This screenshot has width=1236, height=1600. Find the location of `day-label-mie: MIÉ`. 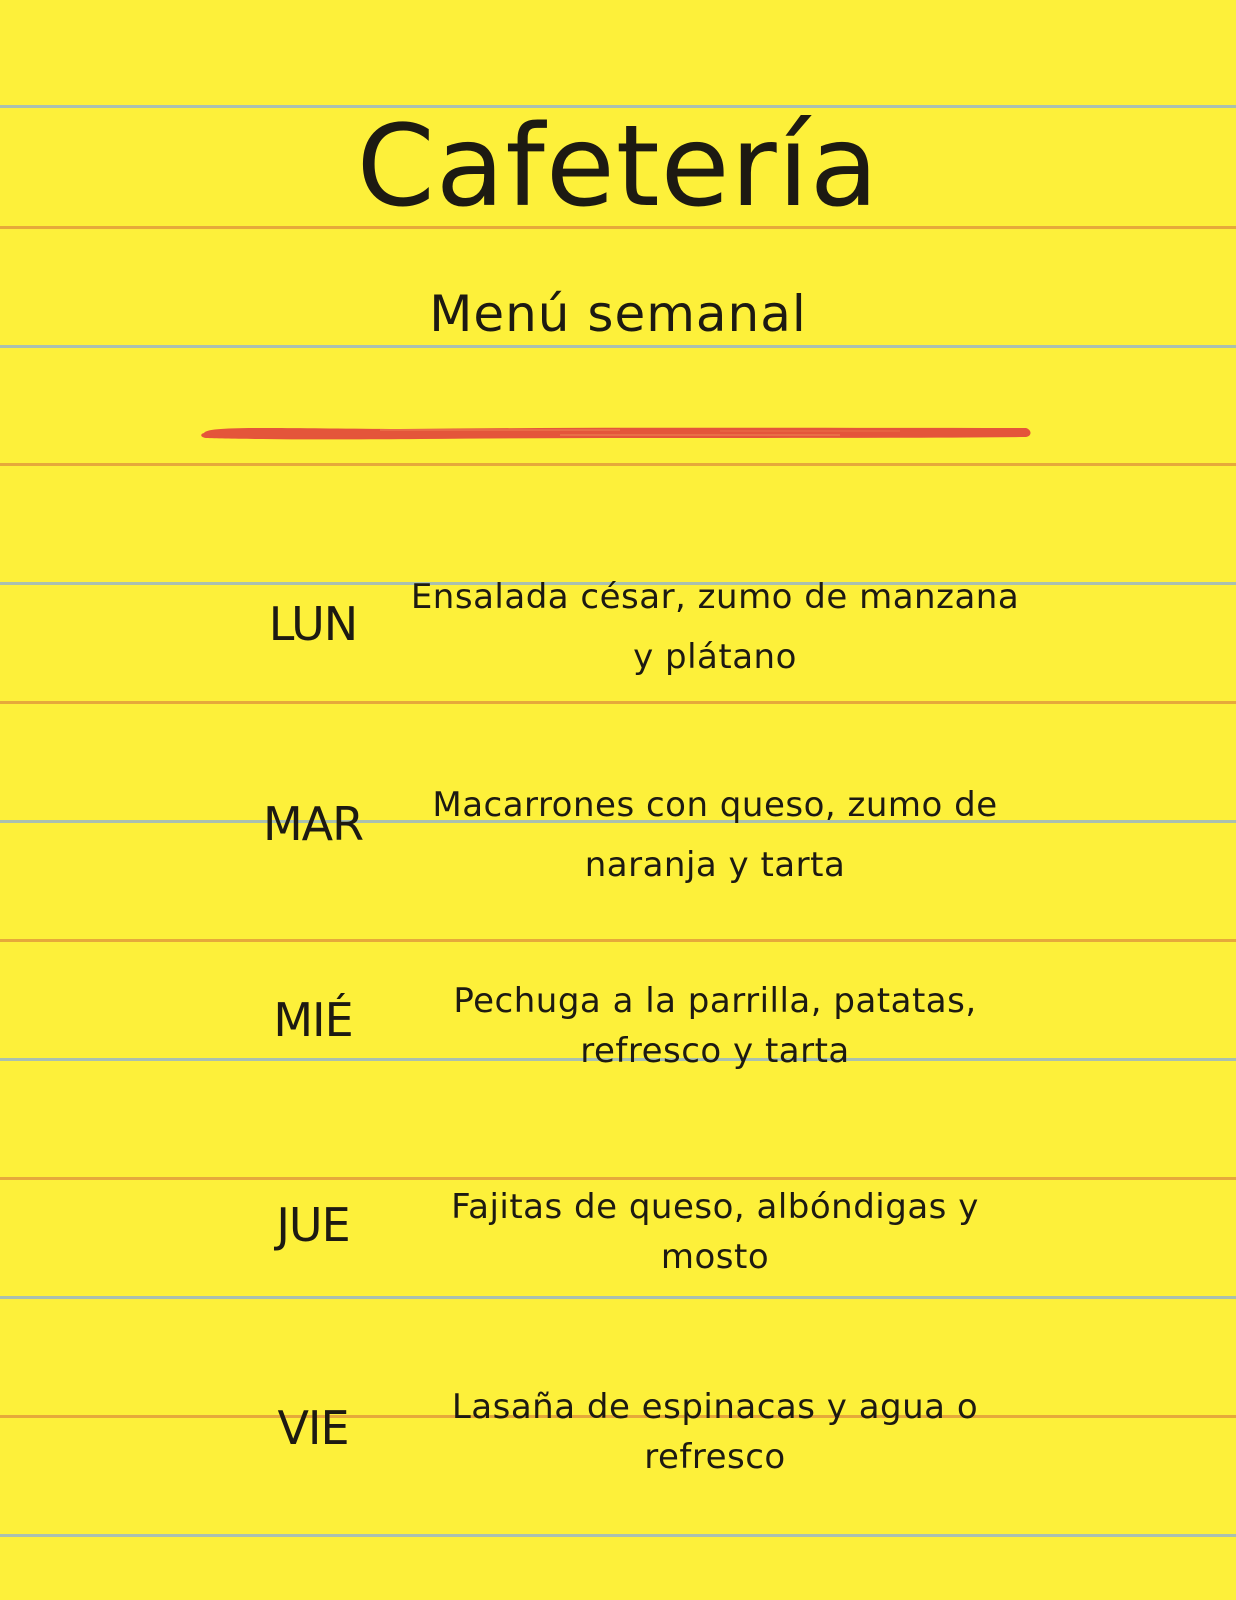

day-label-mie: MIÉ is located at coordinates (313, 1020).